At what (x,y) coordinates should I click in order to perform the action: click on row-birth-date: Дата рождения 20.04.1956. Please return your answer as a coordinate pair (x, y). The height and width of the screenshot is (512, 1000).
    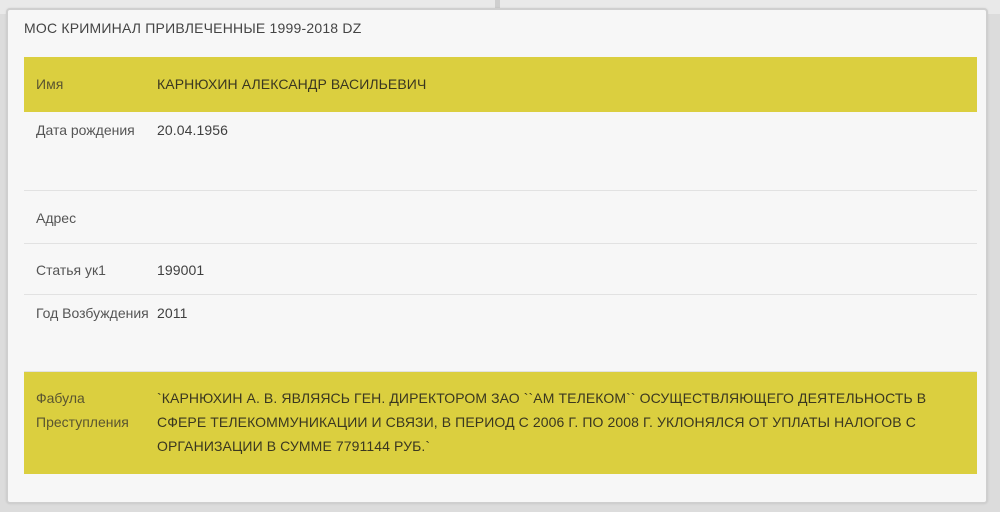
    Looking at the image, I should click on (500, 151).